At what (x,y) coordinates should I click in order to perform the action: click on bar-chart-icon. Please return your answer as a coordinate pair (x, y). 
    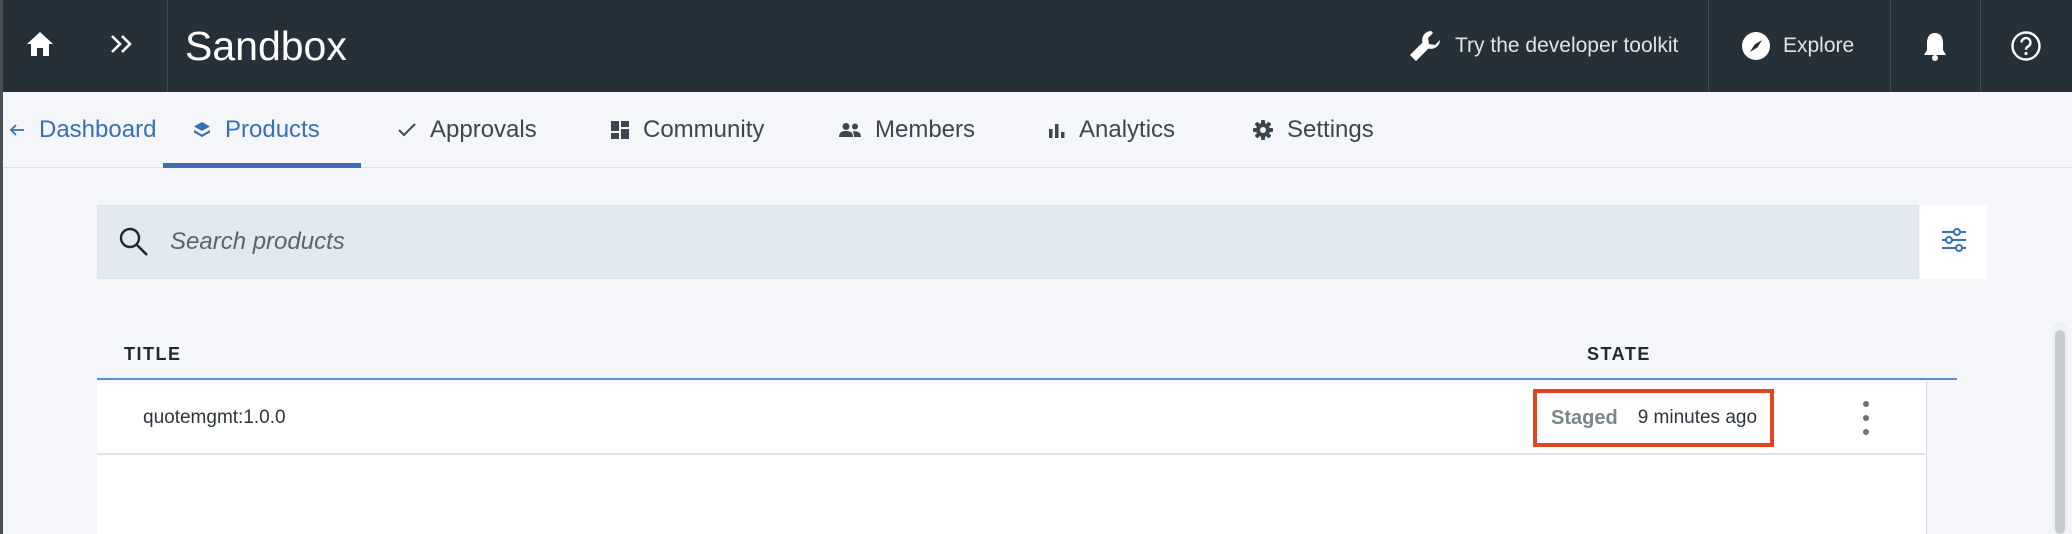
    Looking at the image, I should click on (1057, 130).